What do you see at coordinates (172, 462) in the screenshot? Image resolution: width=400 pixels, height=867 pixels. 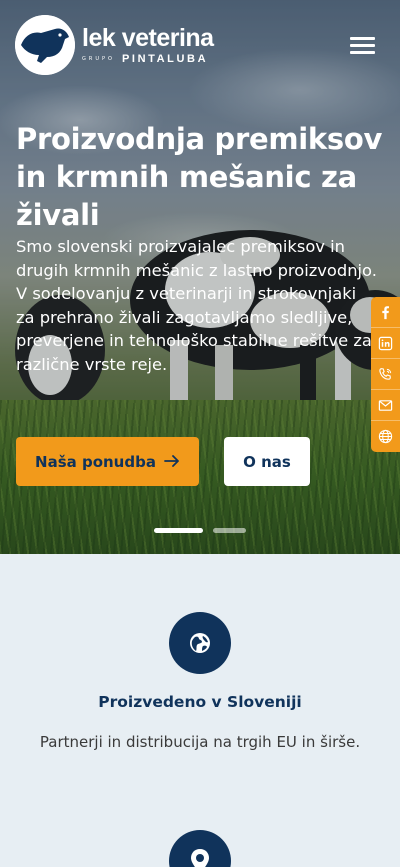 I see `arrow-right-icon` at bounding box center [172, 462].